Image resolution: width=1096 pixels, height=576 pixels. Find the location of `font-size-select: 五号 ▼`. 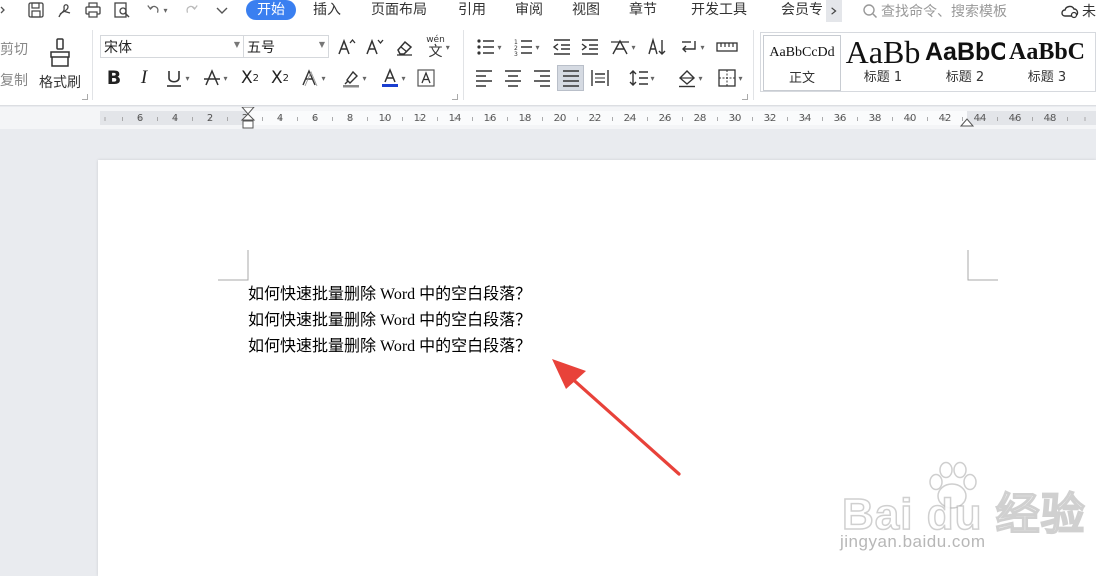

font-size-select: 五号 ▼ is located at coordinates (286, 46).